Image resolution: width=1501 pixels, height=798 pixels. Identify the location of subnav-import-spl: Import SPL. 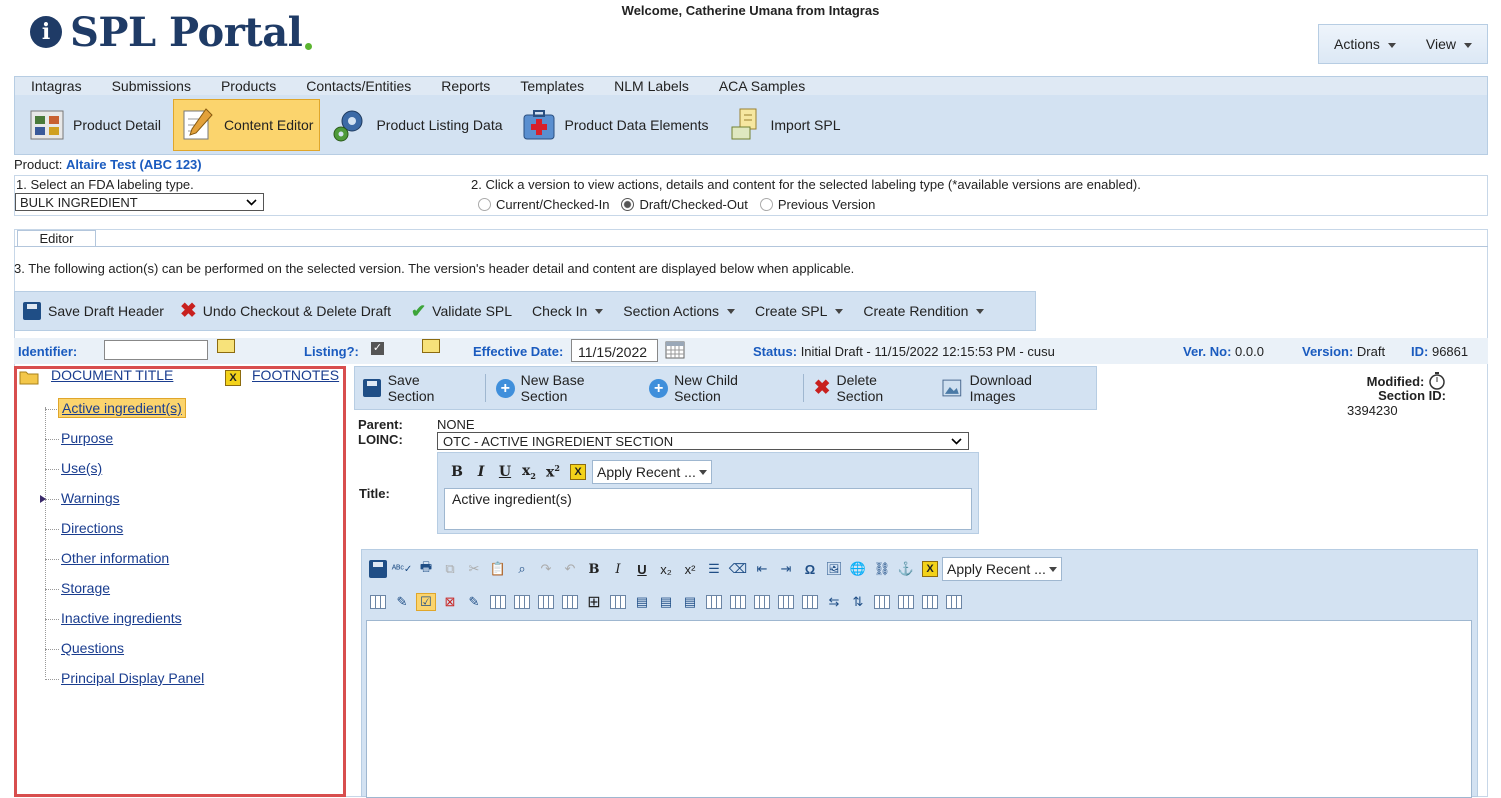
(783, 125).